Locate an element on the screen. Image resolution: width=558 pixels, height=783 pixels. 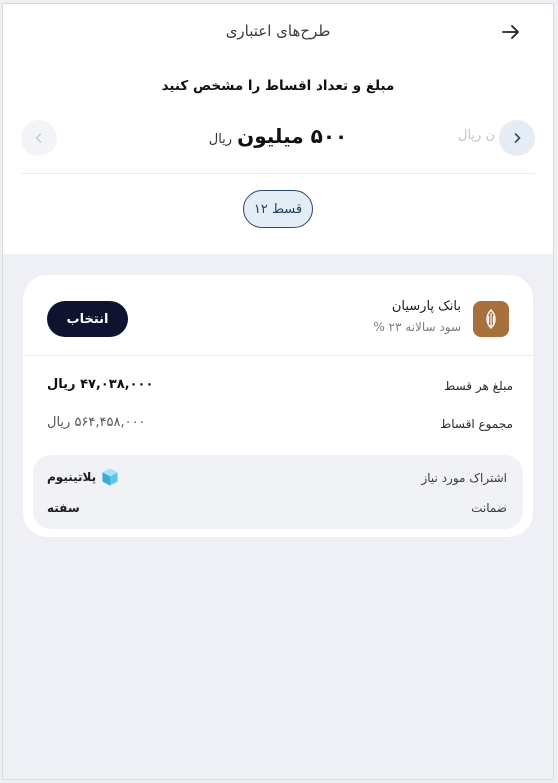
subscription-label: اشتراک مورد نیاز is located at coordinates (464, 478).